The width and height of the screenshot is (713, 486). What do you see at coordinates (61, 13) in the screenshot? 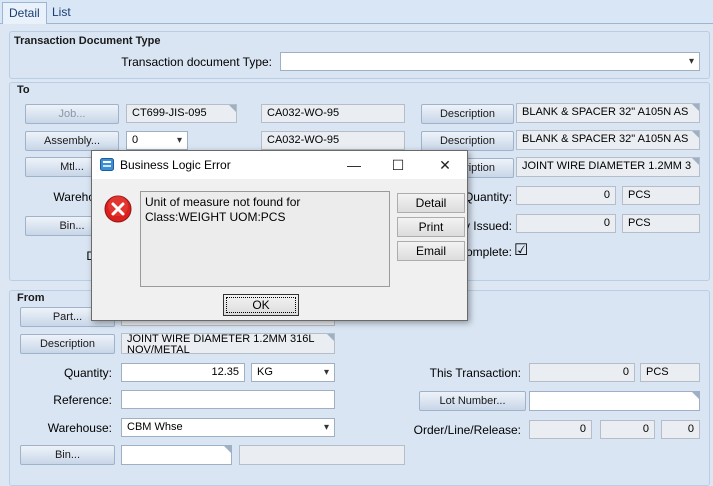
I see `tab-list: List` at bounding box center [61, 13].